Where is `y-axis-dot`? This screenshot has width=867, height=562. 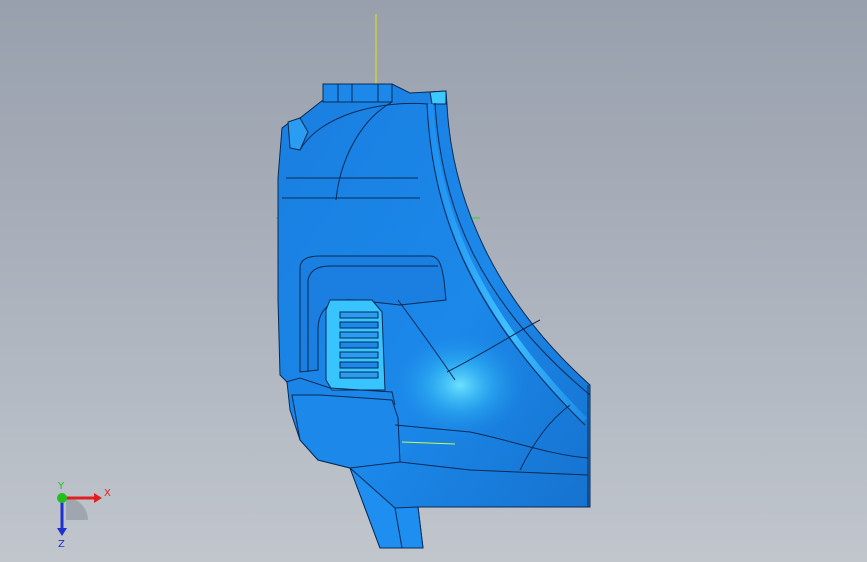
y-axis-dot is located at coordinates (62, 498).